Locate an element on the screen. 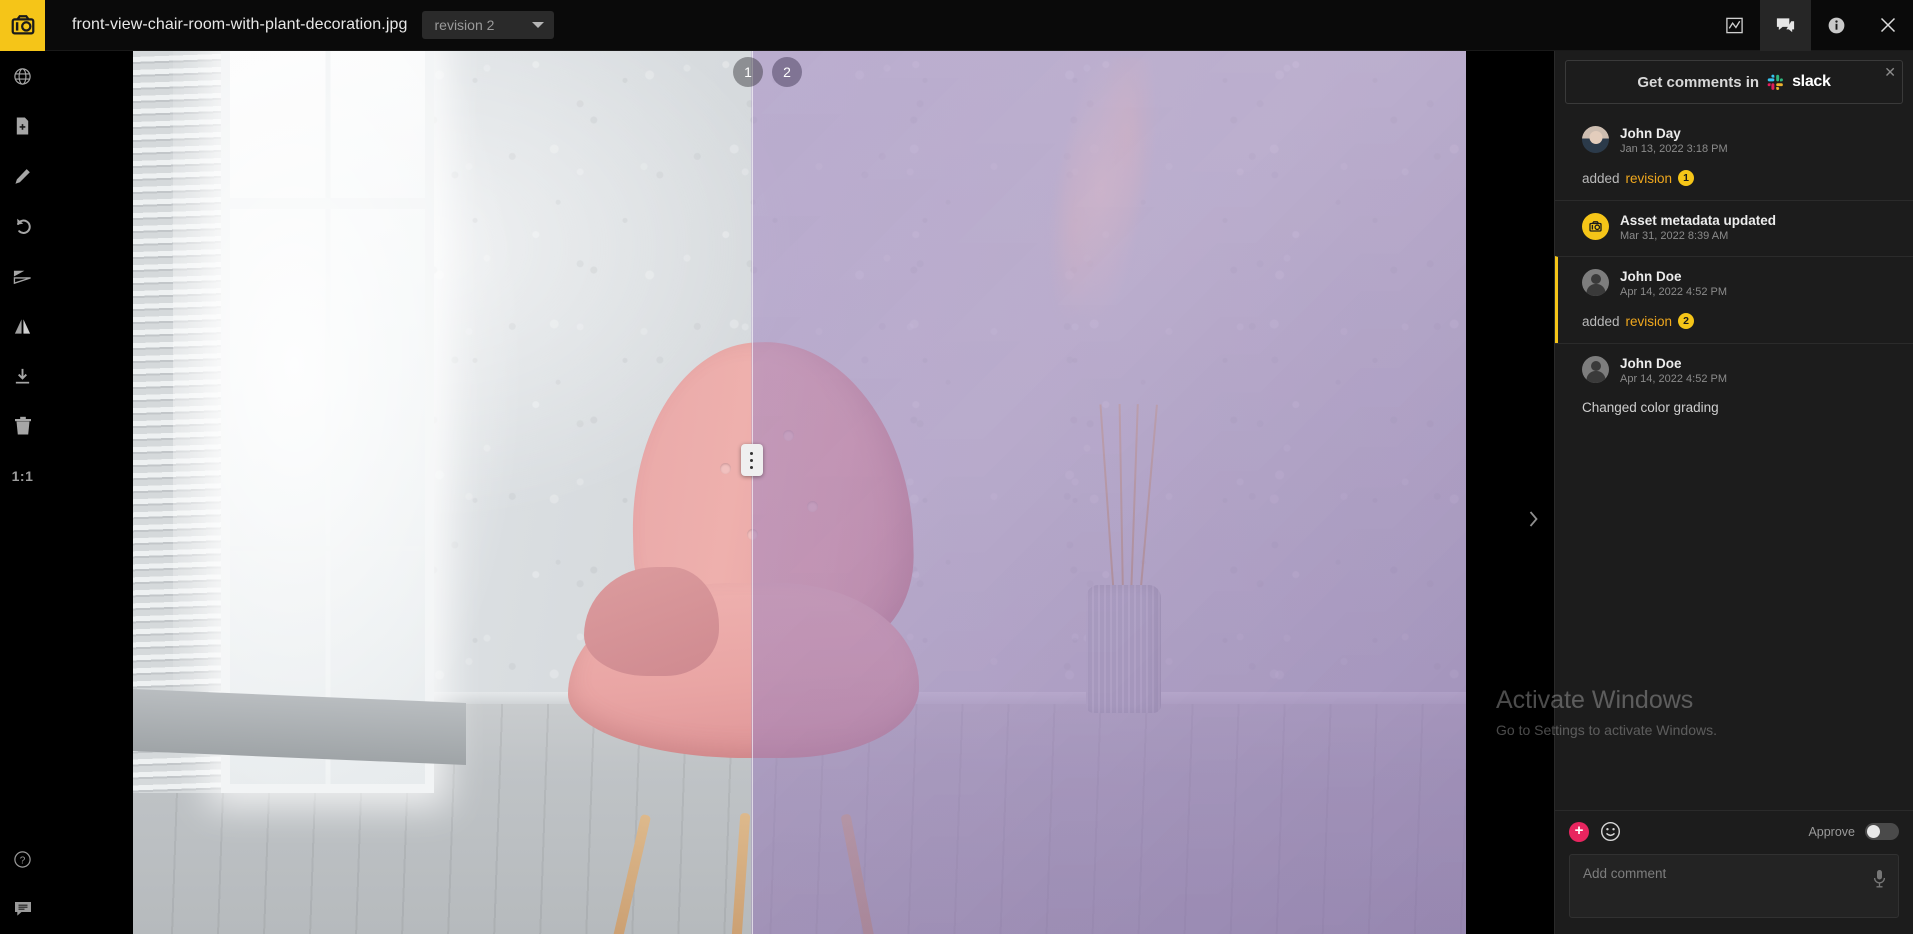 The image size is (1913, 934). window is located at coordinates (327, 422).